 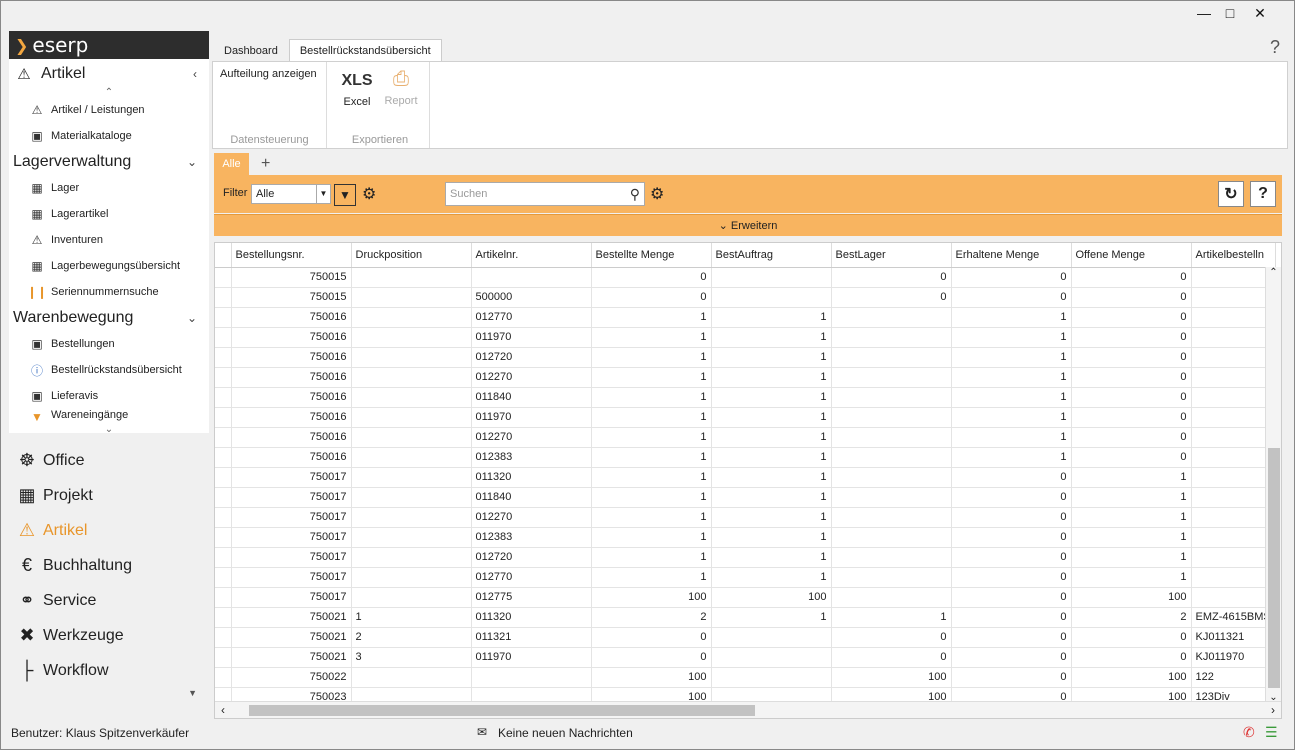 What do you see at coordinates (269, 71) in the screenshot?
I see `aufteilung-button: Aufteilung anzeigen` at bounding box center [269, 71].